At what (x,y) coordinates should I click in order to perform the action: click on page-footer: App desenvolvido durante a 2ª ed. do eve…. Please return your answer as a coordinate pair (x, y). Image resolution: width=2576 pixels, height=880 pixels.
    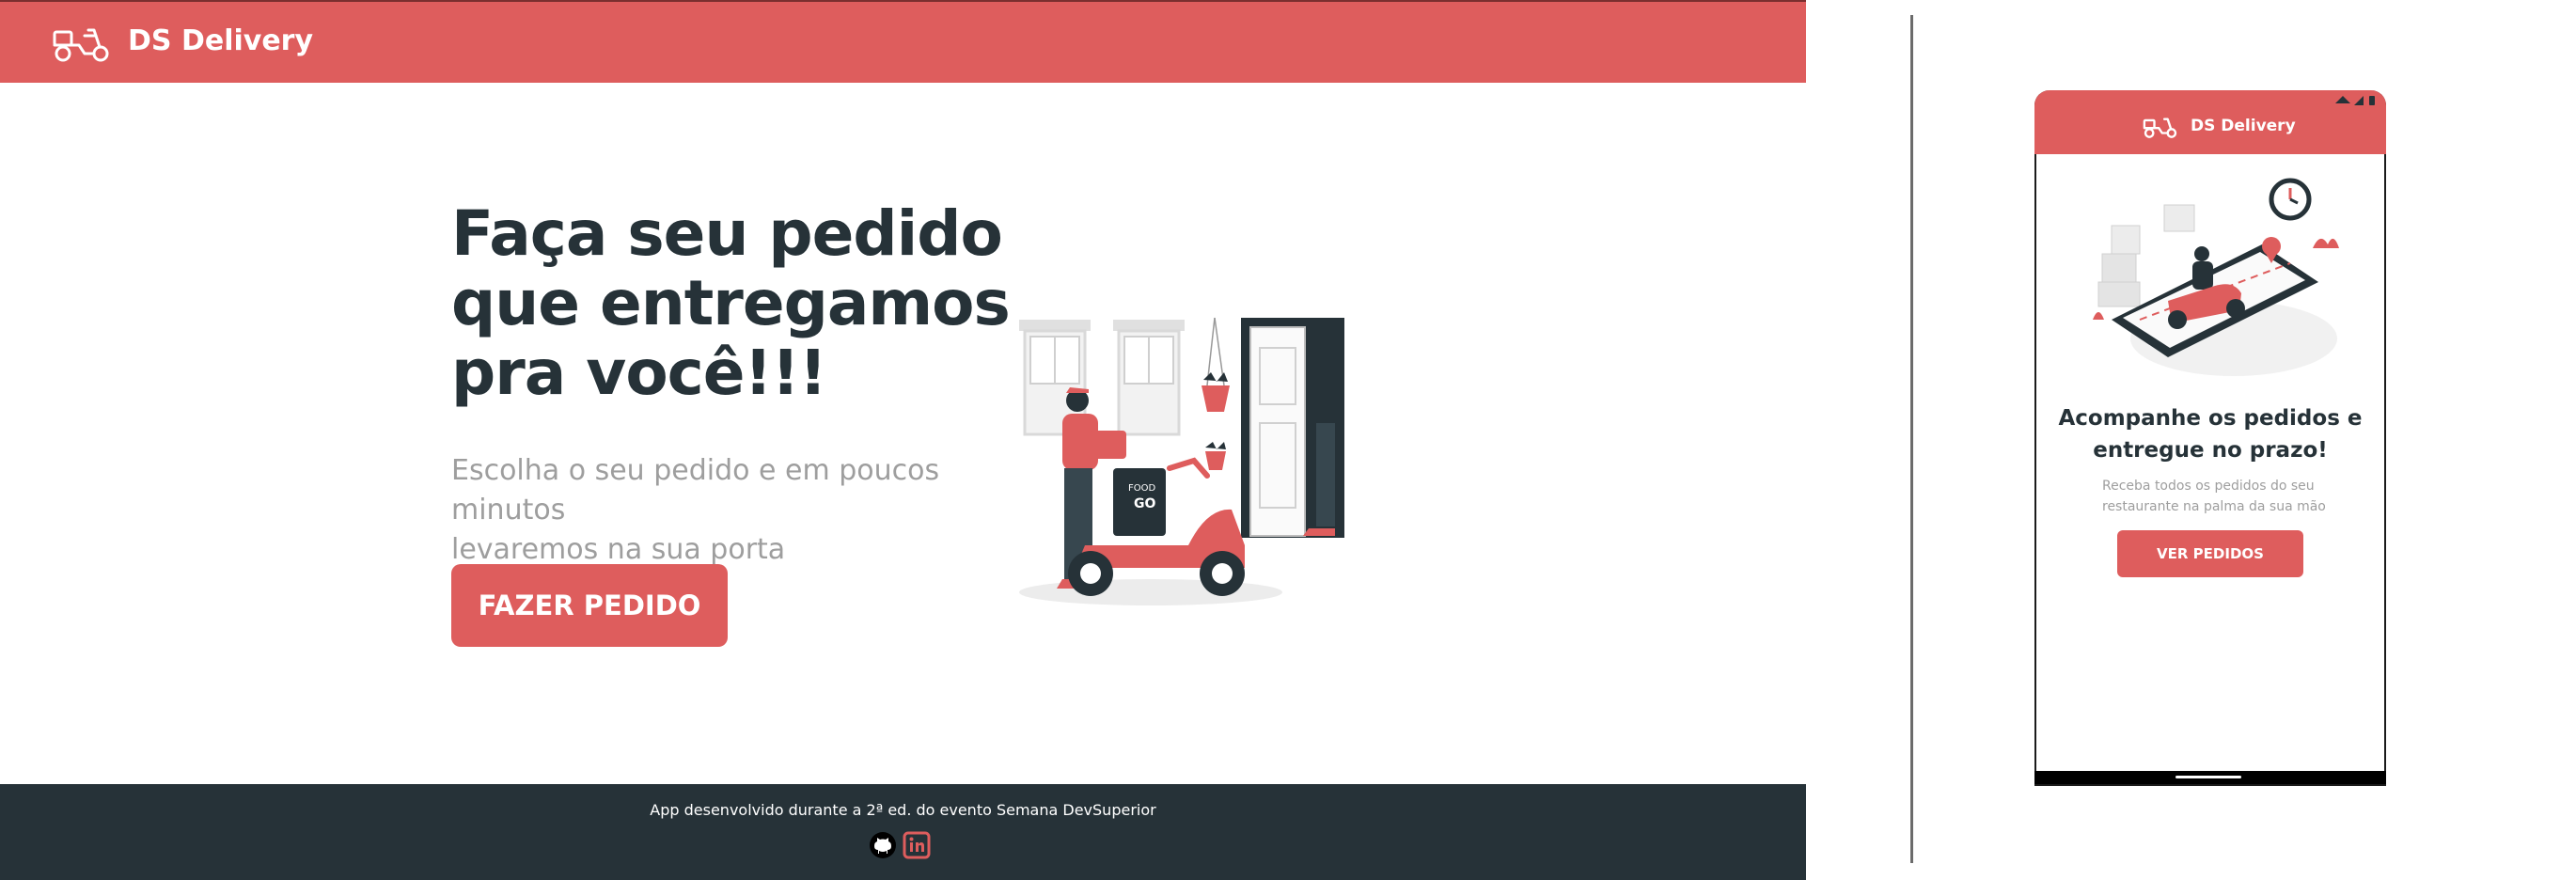
    Looking at the image, I should click on (903, 832).